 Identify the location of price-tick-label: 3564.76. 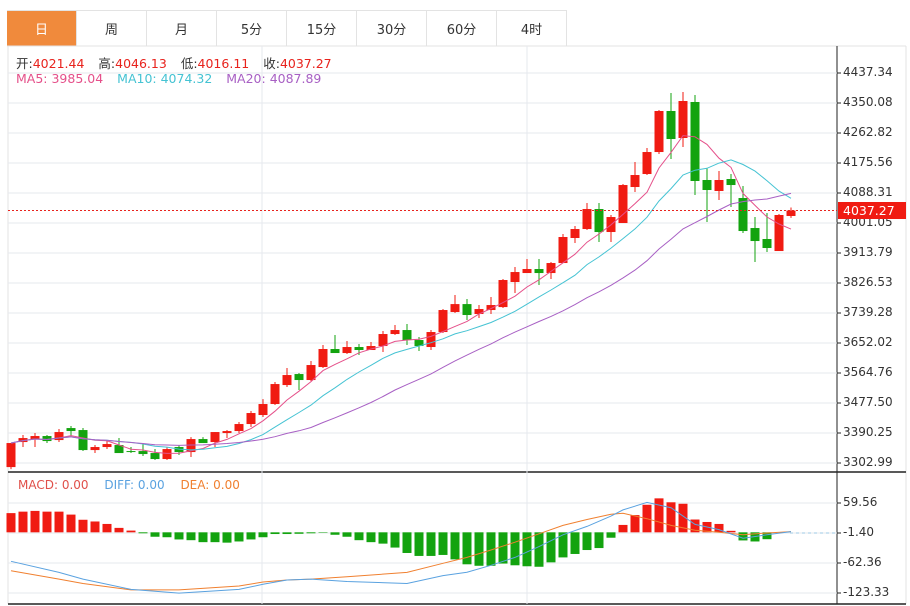
(868, 372).